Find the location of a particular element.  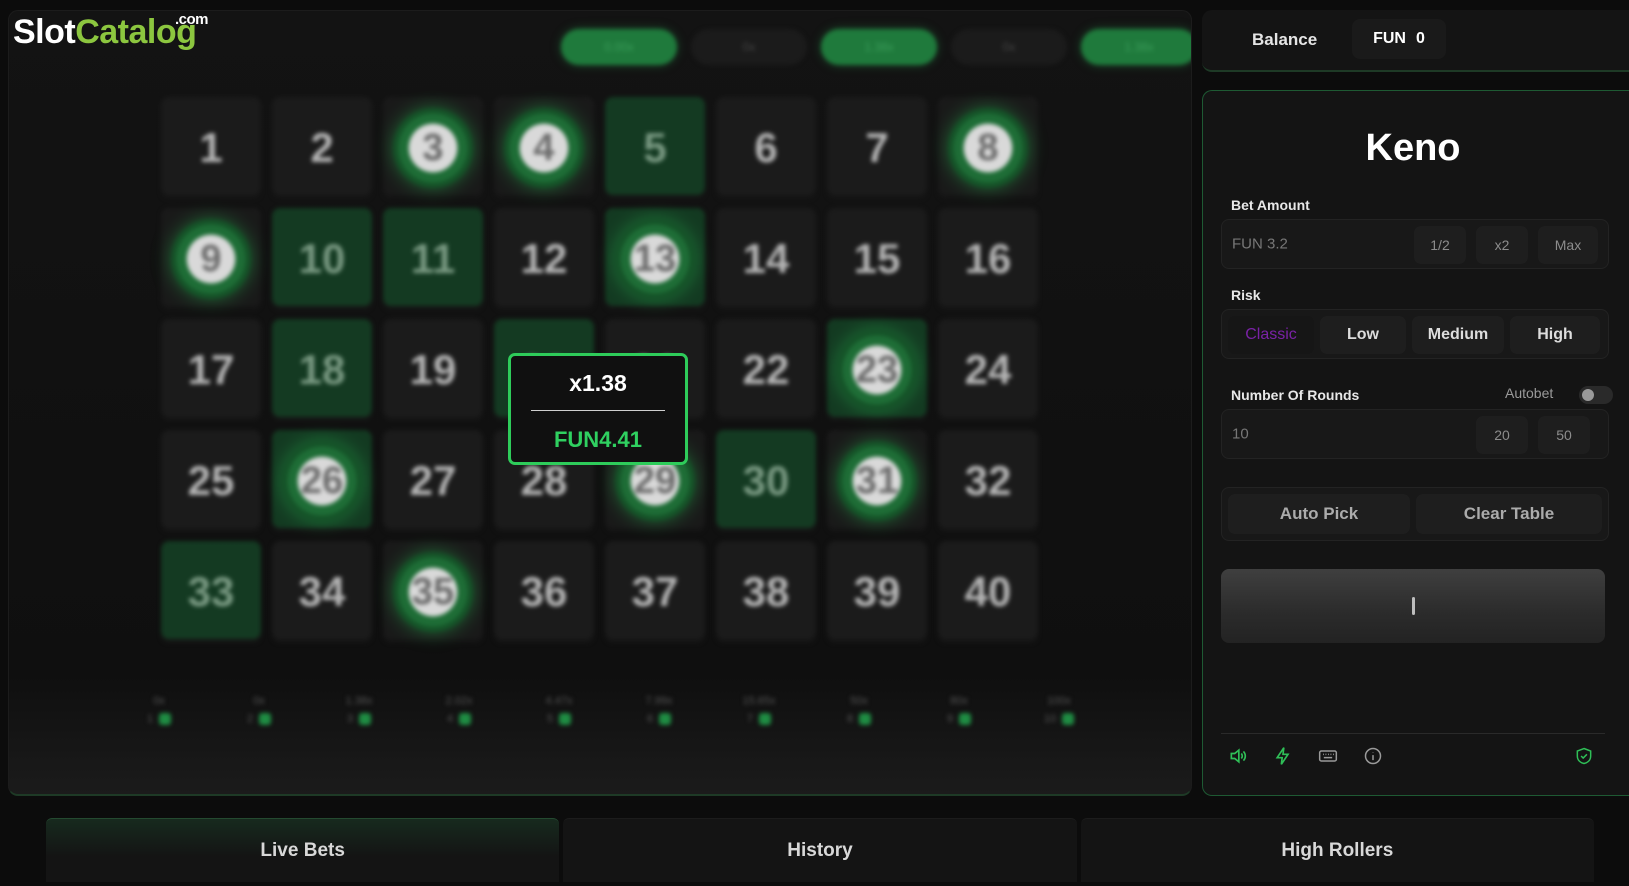

keno-cell-32: 32 is located at coordinates (988, 481).